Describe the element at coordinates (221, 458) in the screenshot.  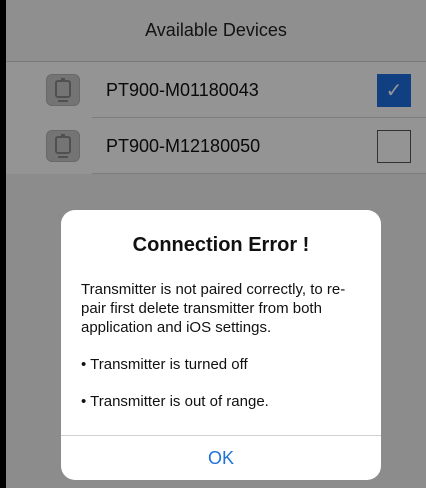
I see `ok-button: OK` at that location.